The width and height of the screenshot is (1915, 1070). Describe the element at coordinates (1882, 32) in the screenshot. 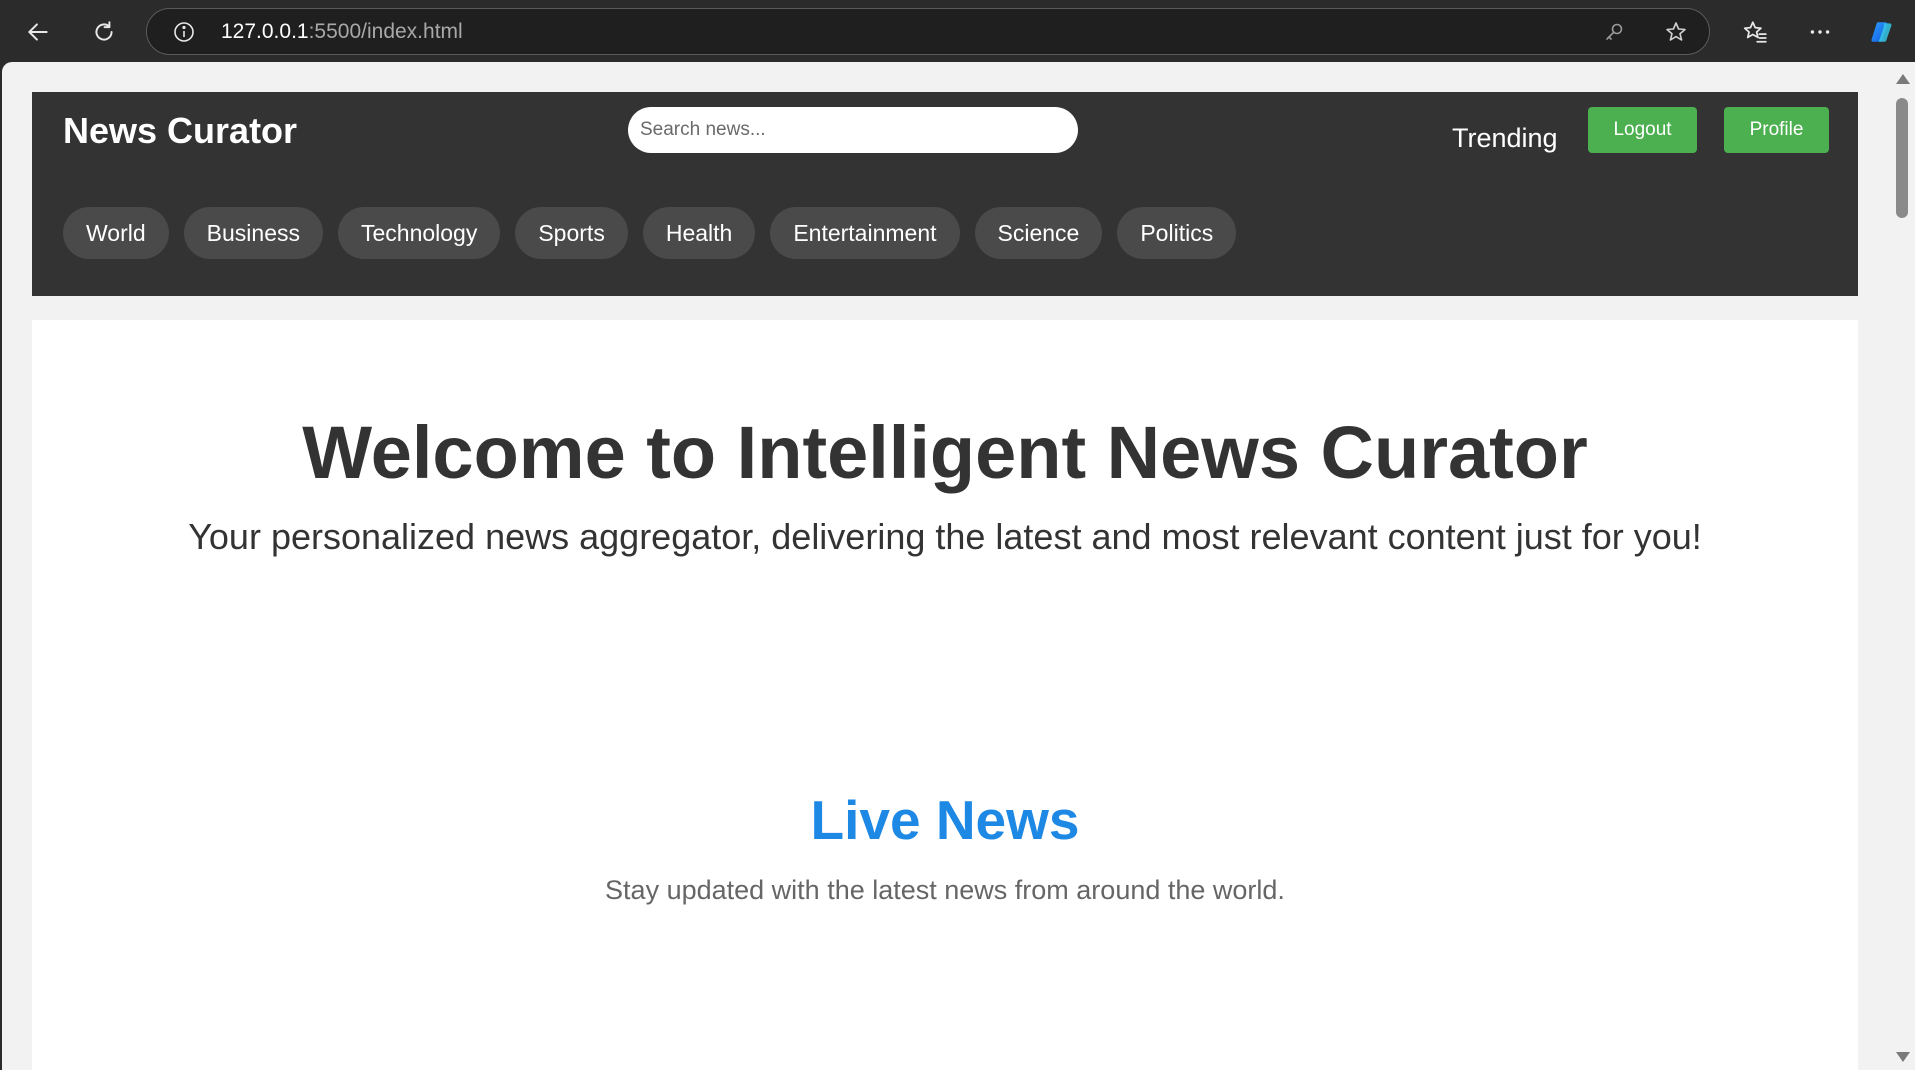

I see `copilot-icon` at that location.